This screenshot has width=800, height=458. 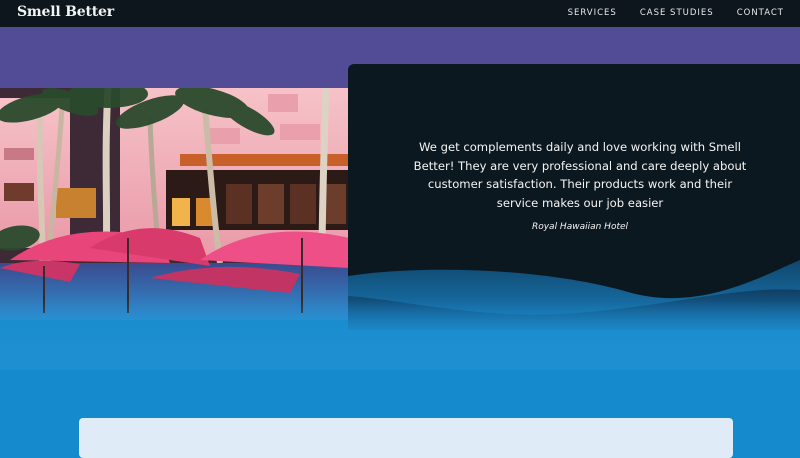 I want to click on brand-logo: Smell Better, so click(x=65, y=12).